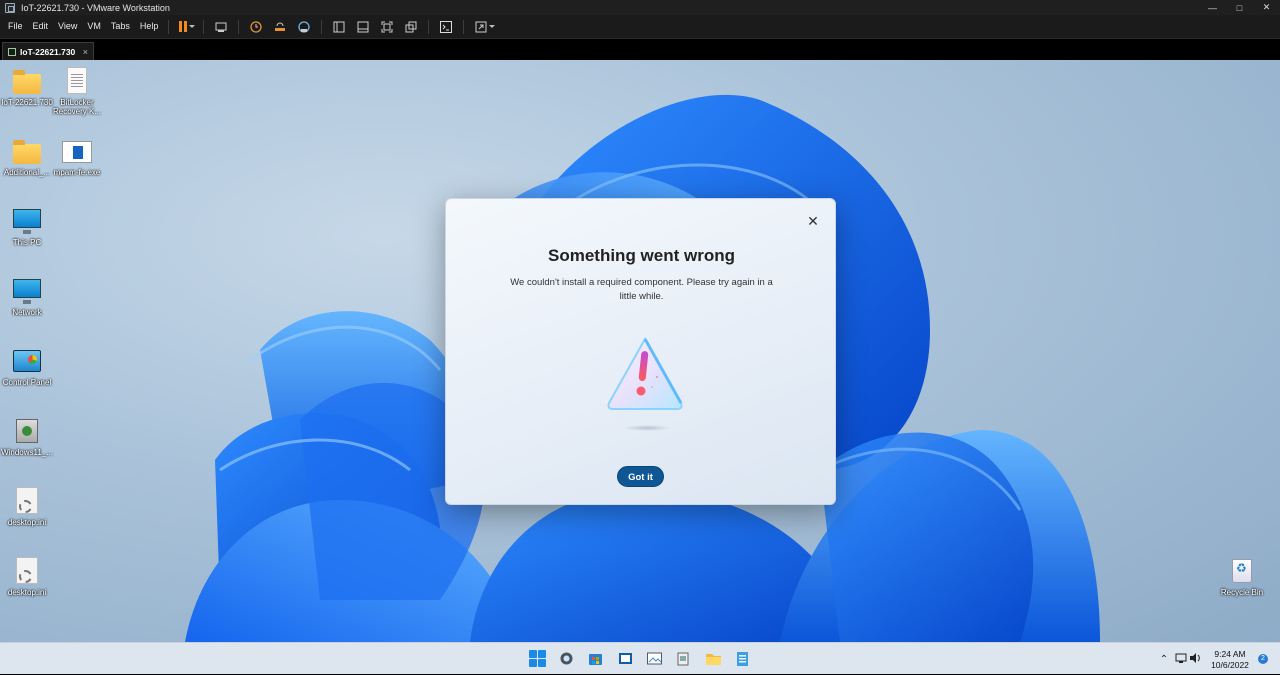  Describe the element at coordinates (27, 221) in the screenshot. I see `monitor-icon` at that location.